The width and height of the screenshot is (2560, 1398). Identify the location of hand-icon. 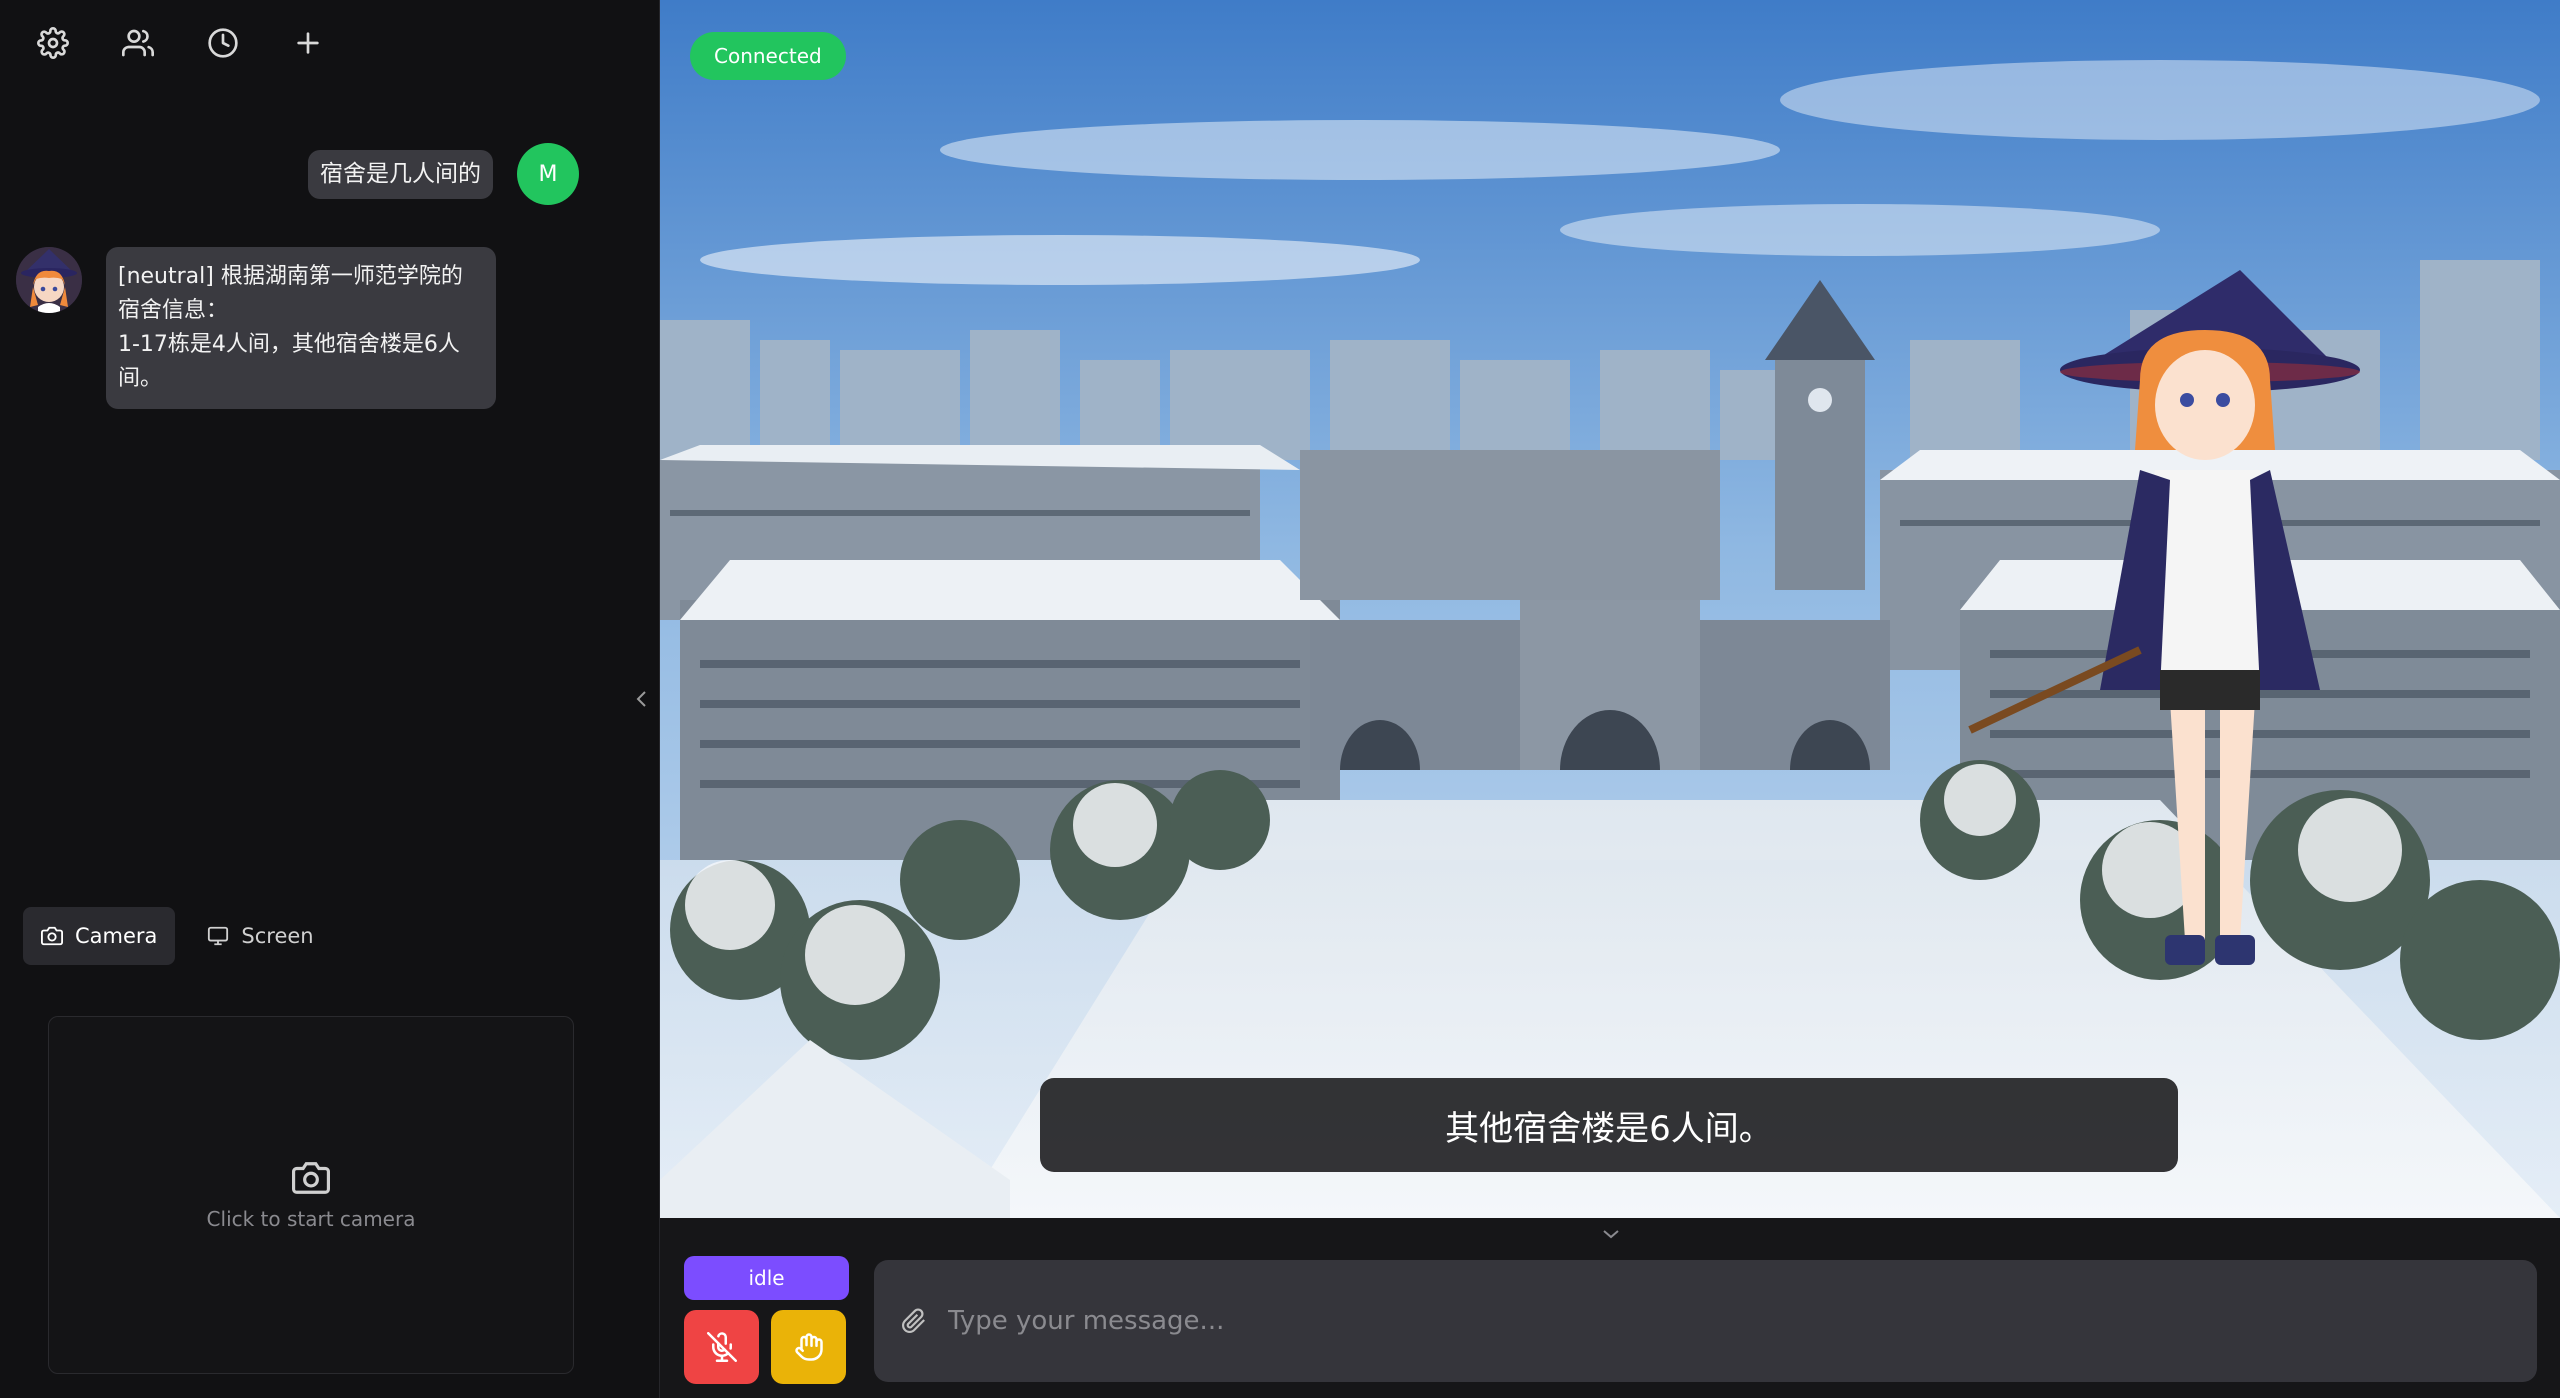
(808, 1347).